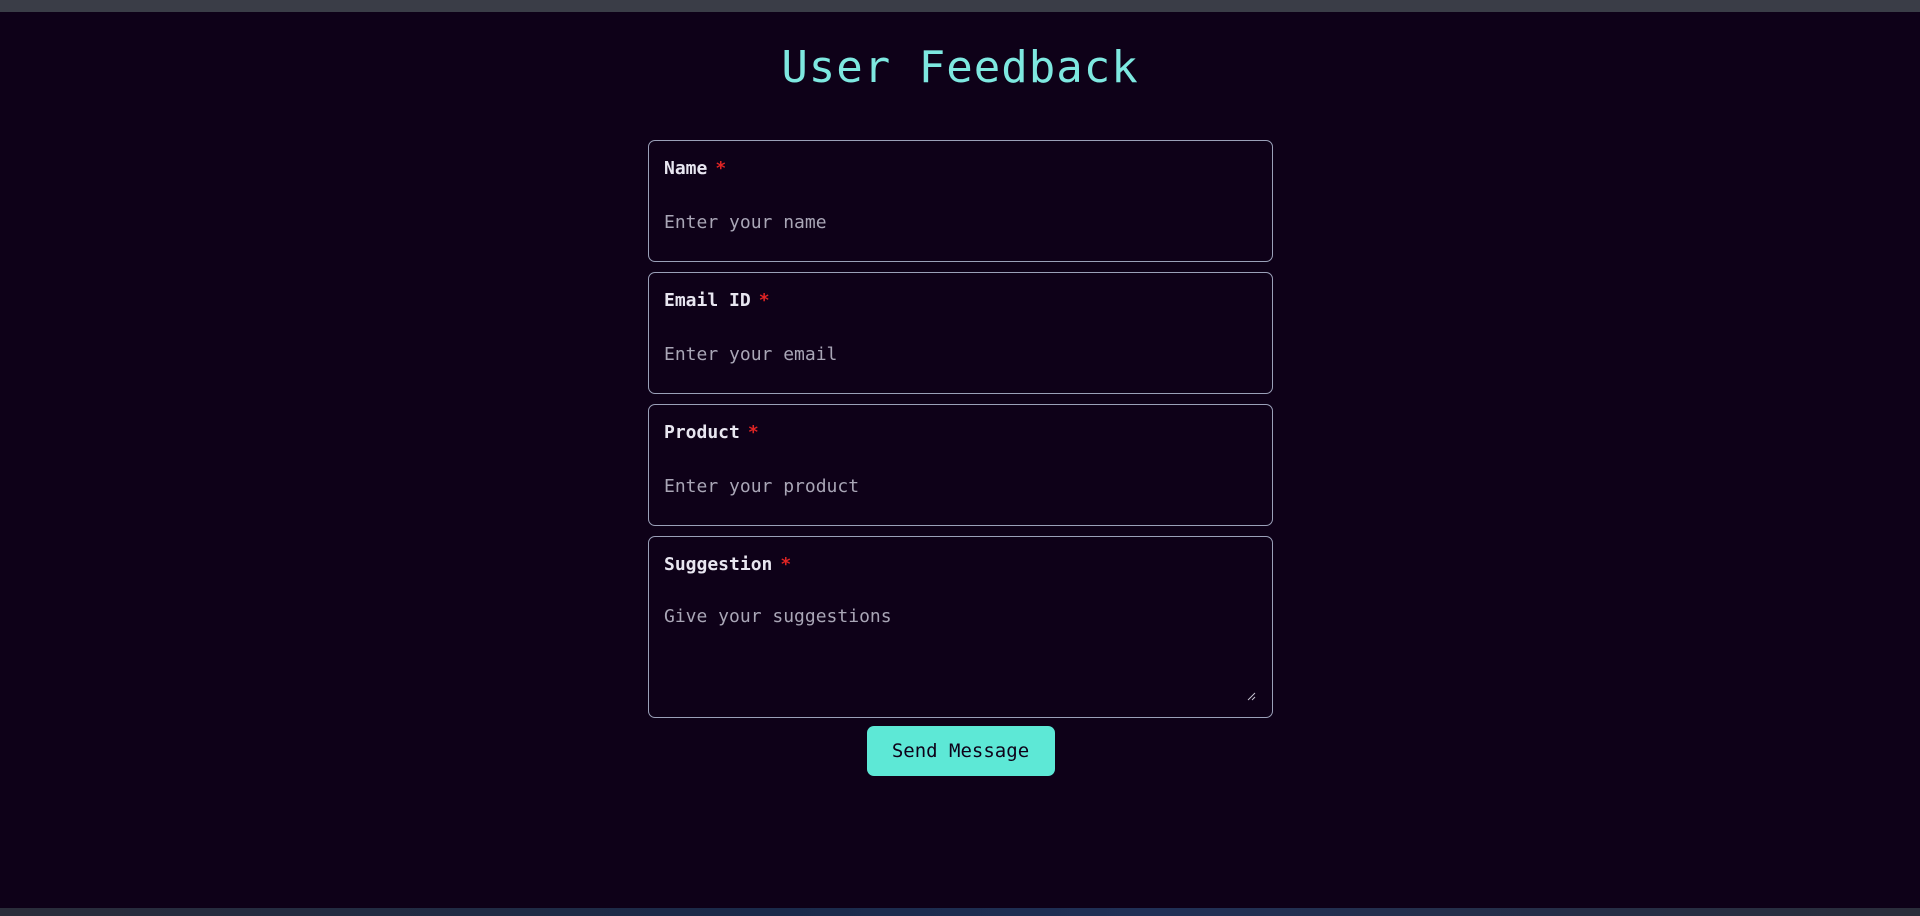  Describe the element at coordinates (707, 300) in the screenshot. I see `email-label-text: Email ID` at that location.